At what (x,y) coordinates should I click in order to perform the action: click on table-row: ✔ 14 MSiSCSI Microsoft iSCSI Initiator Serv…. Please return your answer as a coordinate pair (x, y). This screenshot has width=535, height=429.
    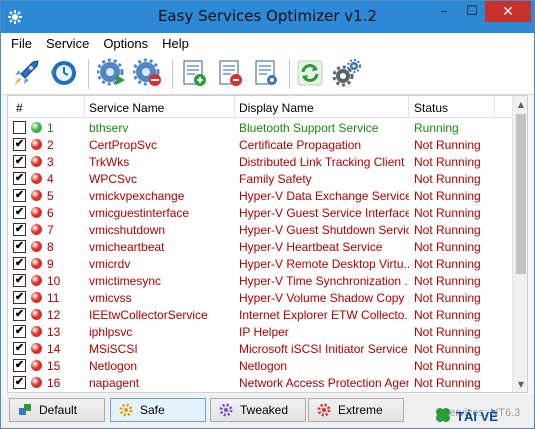
    Looking at the image, I should click on (260, 348).